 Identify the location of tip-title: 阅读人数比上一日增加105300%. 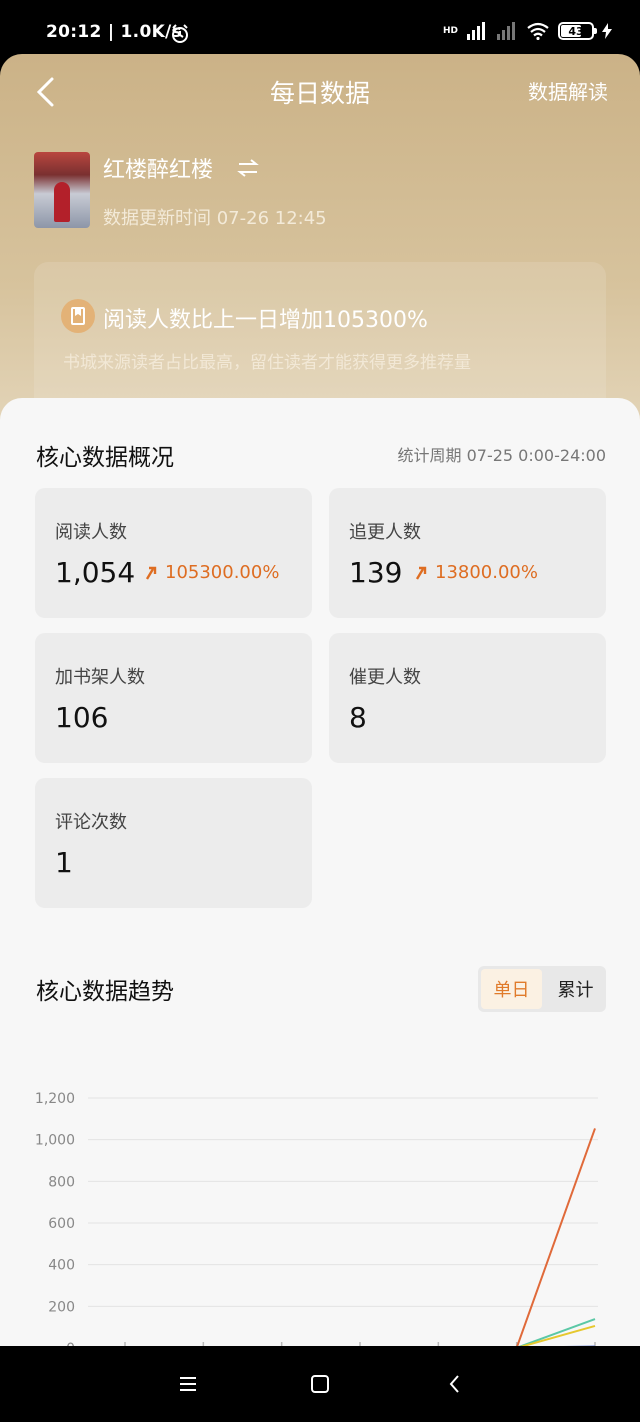
(265, 320).